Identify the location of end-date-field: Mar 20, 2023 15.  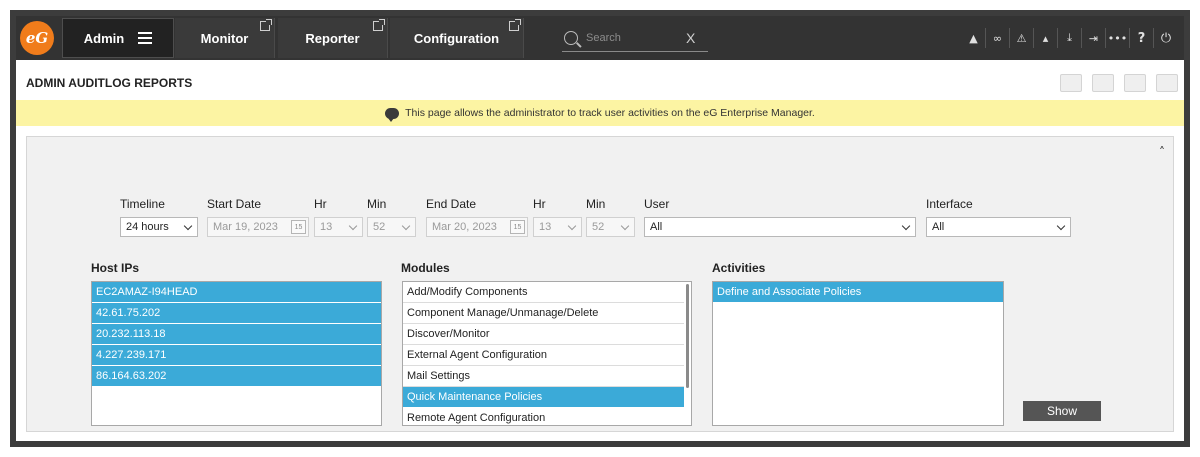
(477, 227).